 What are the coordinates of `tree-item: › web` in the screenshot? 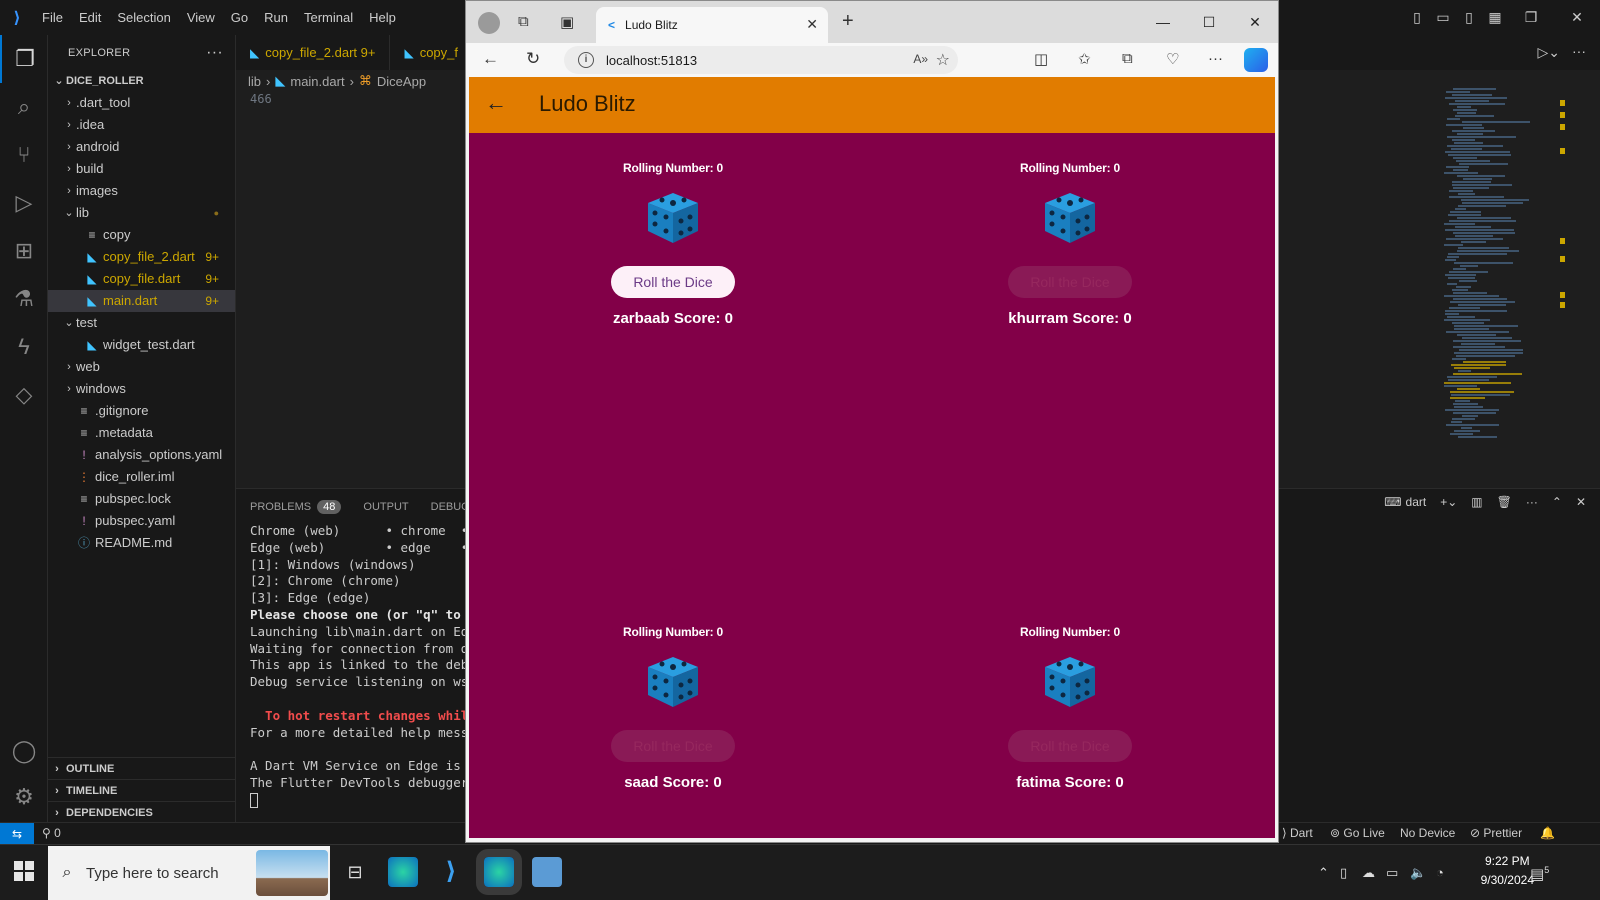 It's located at (141, 367).